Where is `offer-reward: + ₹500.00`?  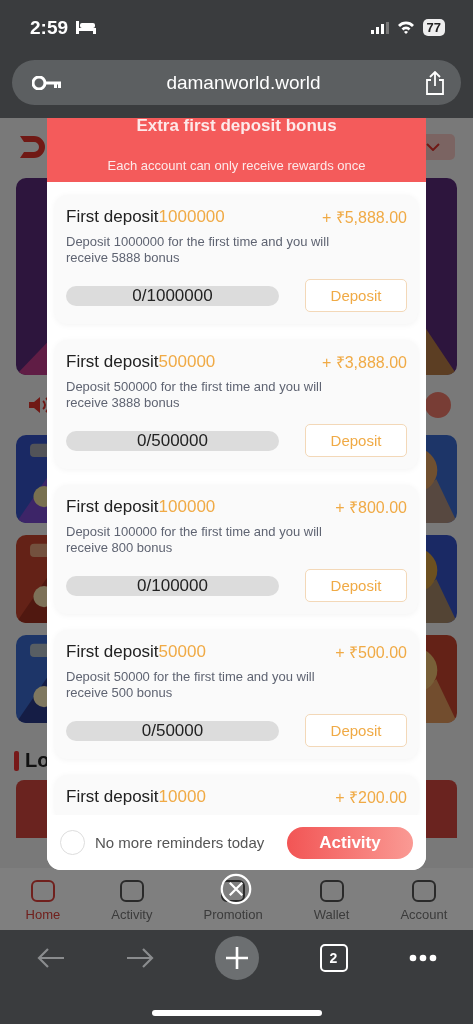 offer-reward: + ₹500.00 is located at coordinates (371, 653).